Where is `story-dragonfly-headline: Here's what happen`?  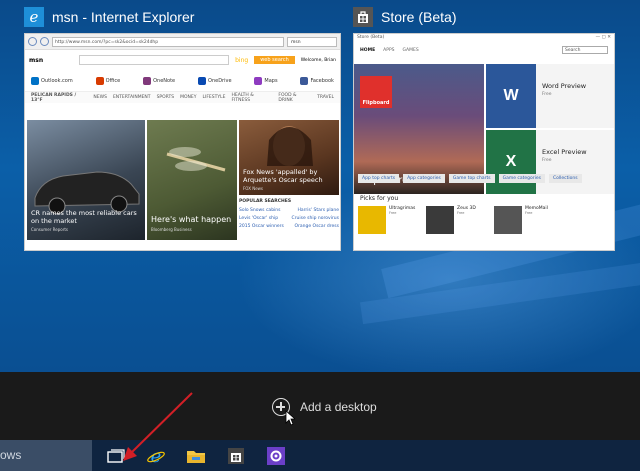 story-dragonfly-headline: Here's what happen is located at coordinates (191, 219).